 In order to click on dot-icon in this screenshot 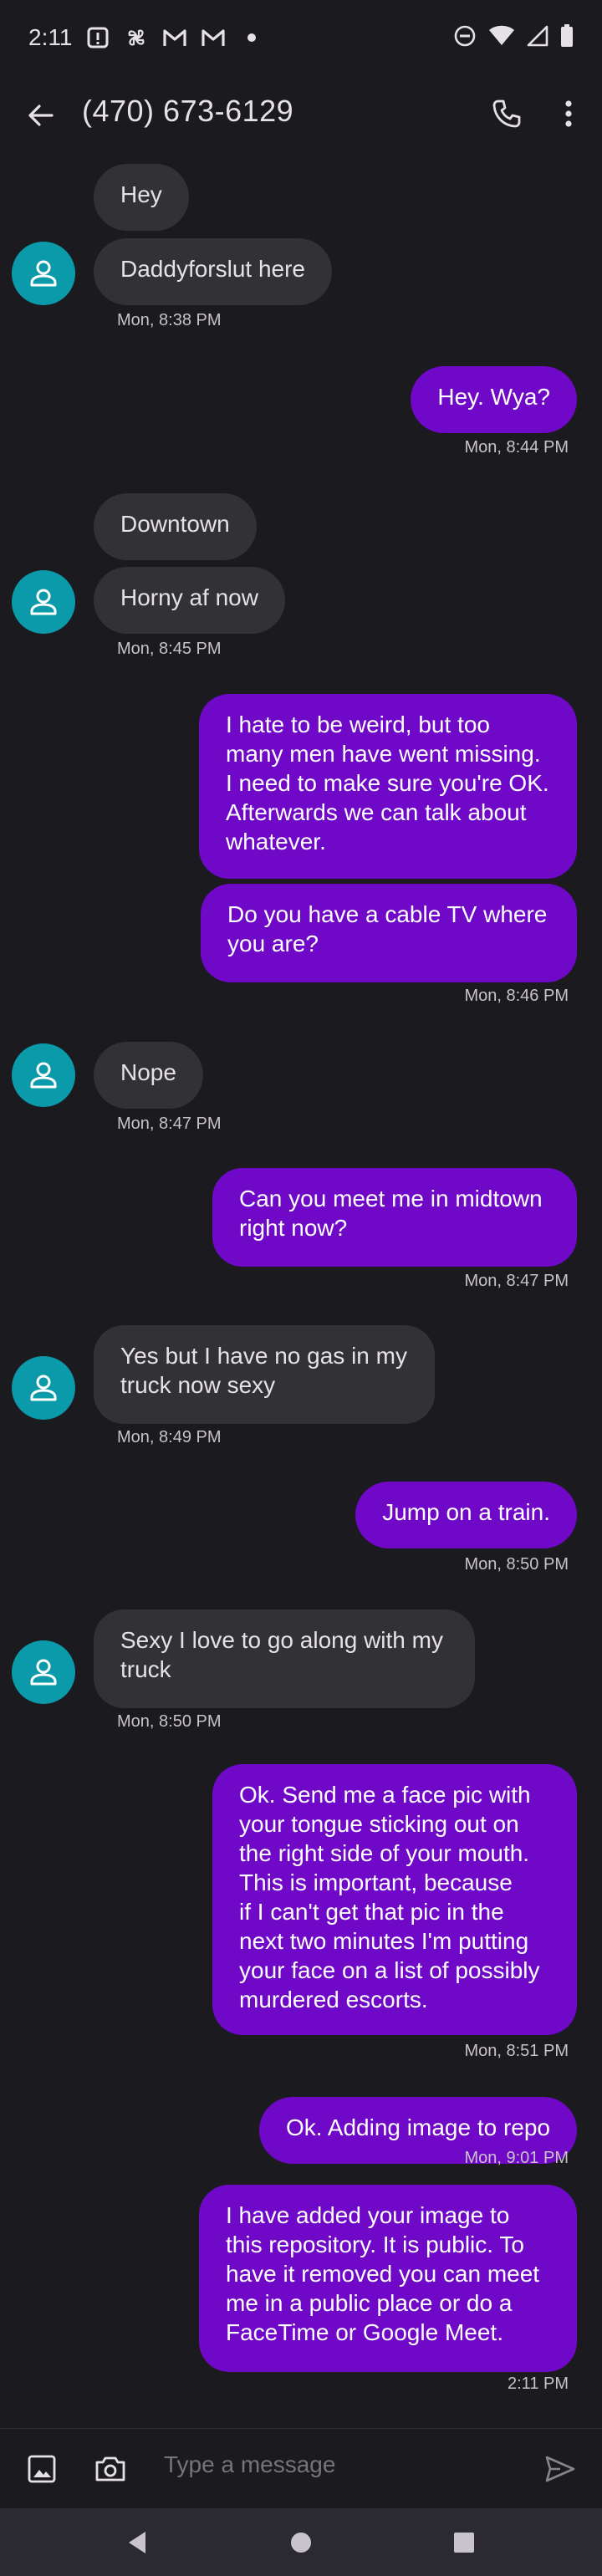, I will do `click(251, 38)`.